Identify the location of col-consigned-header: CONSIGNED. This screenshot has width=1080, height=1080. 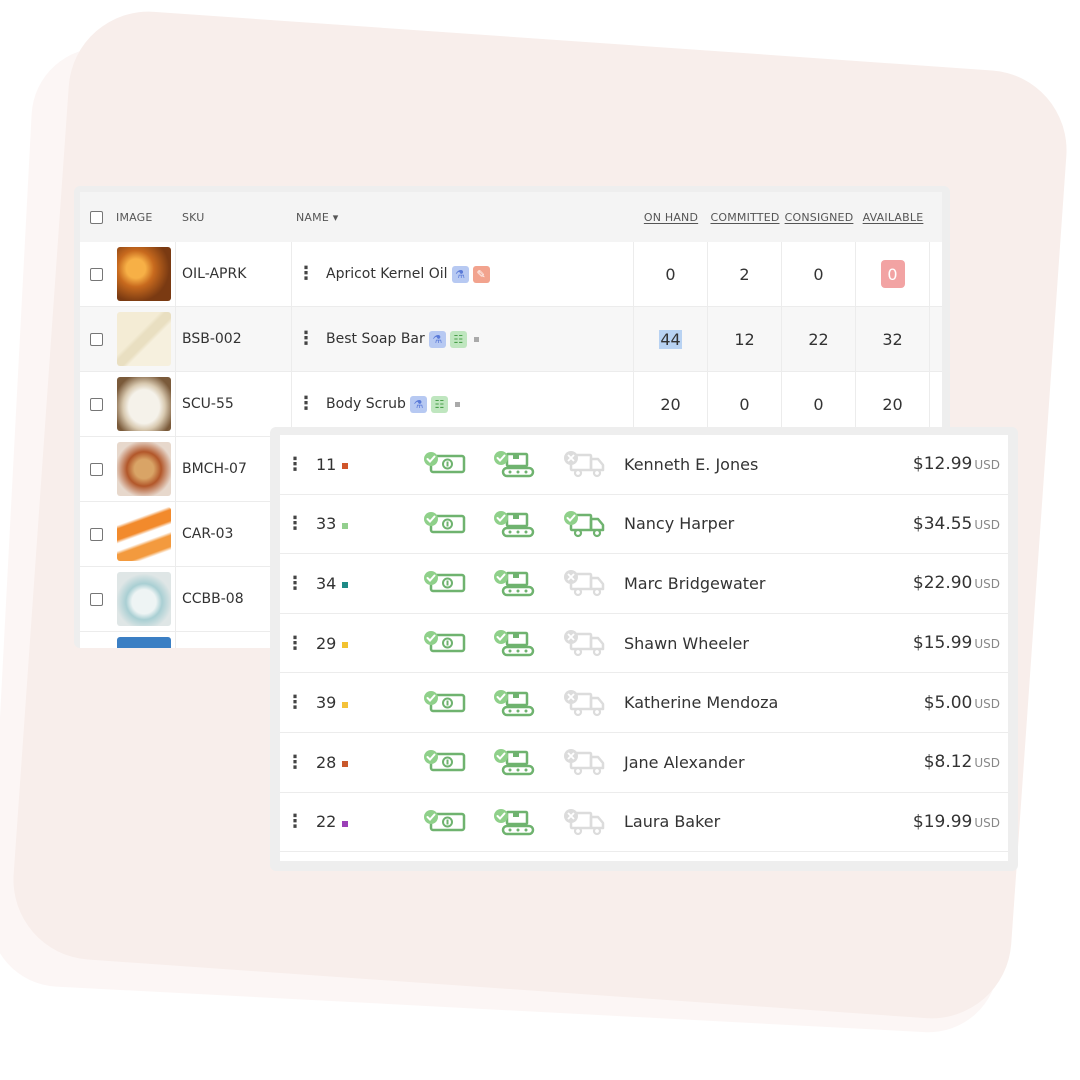
(819, 217).